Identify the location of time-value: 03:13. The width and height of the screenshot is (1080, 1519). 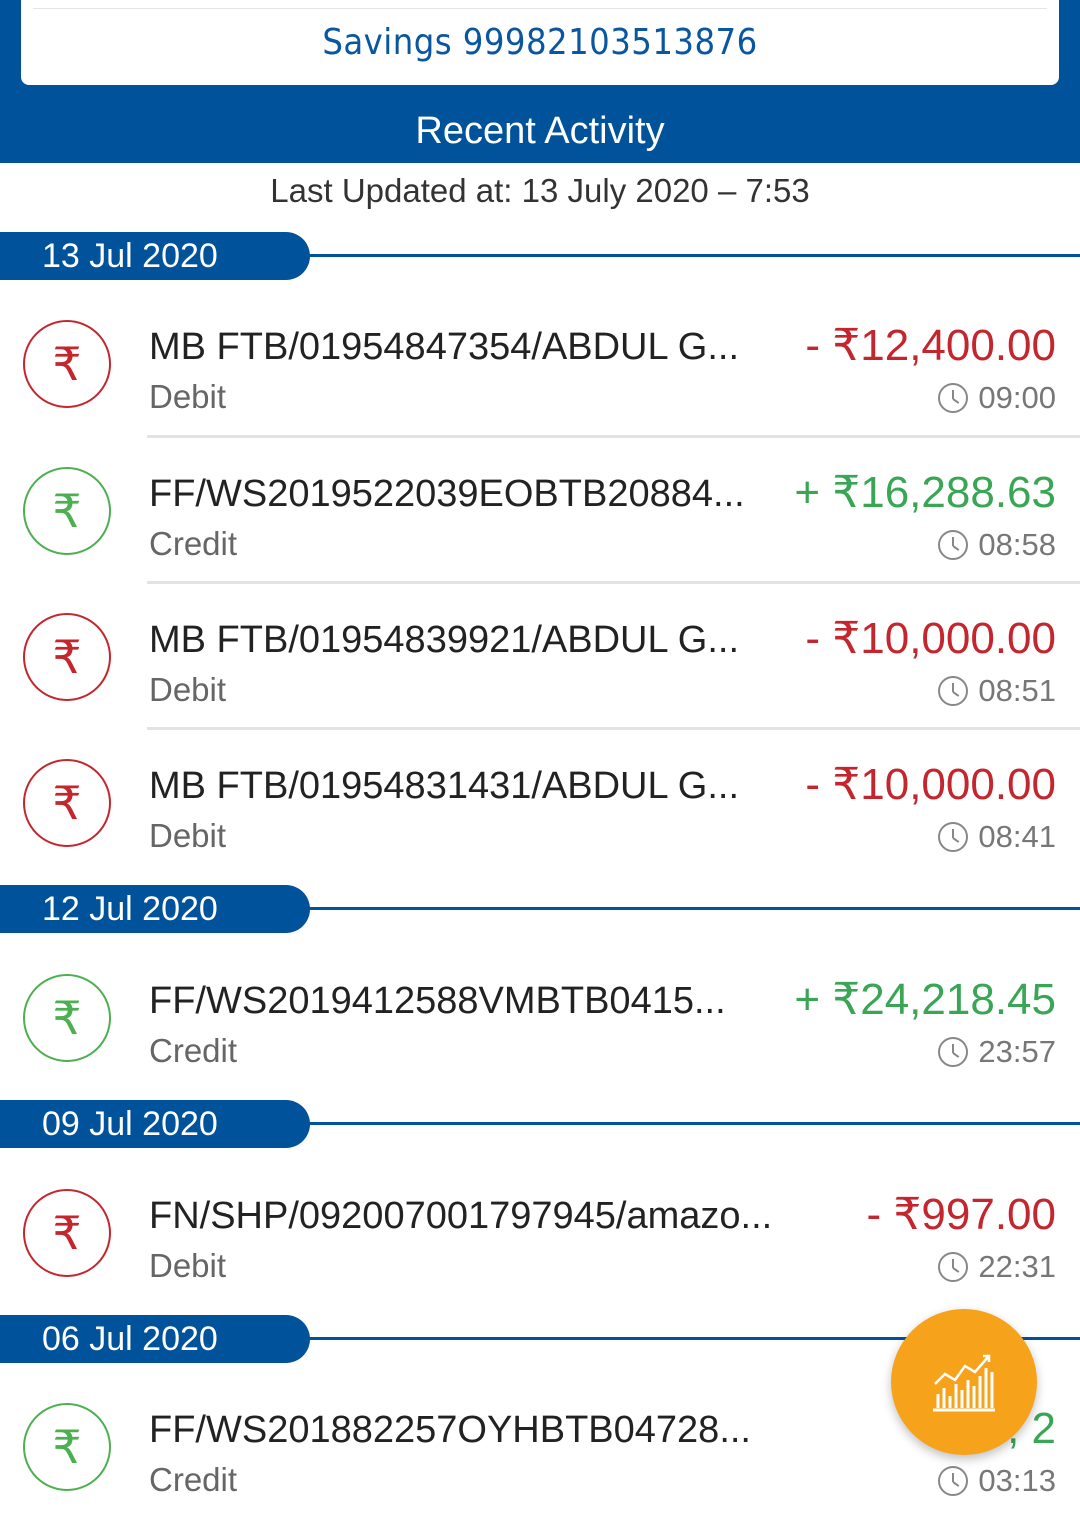
(1017, 1480).